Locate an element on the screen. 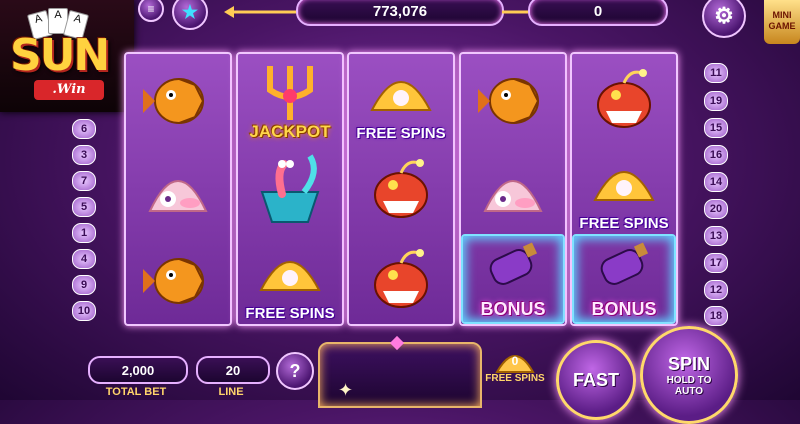 The height and width of the screenshot is (424, 800). reel-2: JACKPOT FREE SPINS is located at coordinates (290, 189).